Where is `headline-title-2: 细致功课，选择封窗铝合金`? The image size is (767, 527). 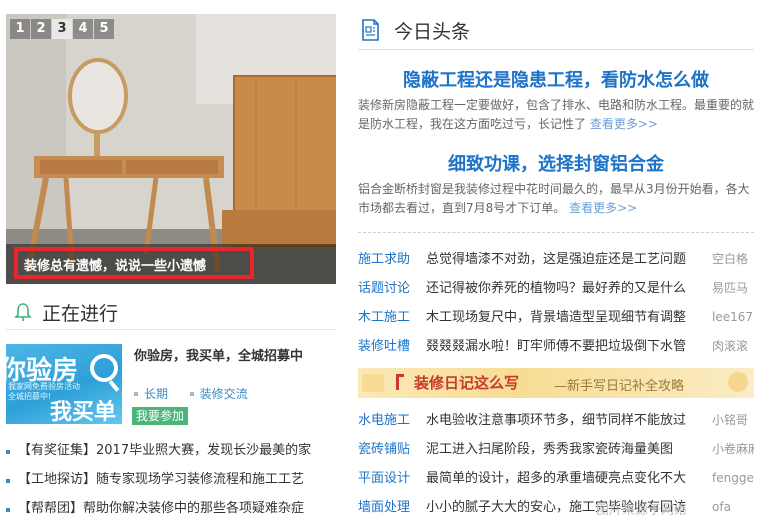
headline-title-2: 细致功课，选择封窗铝合金 is located at coordinates (556, 163).